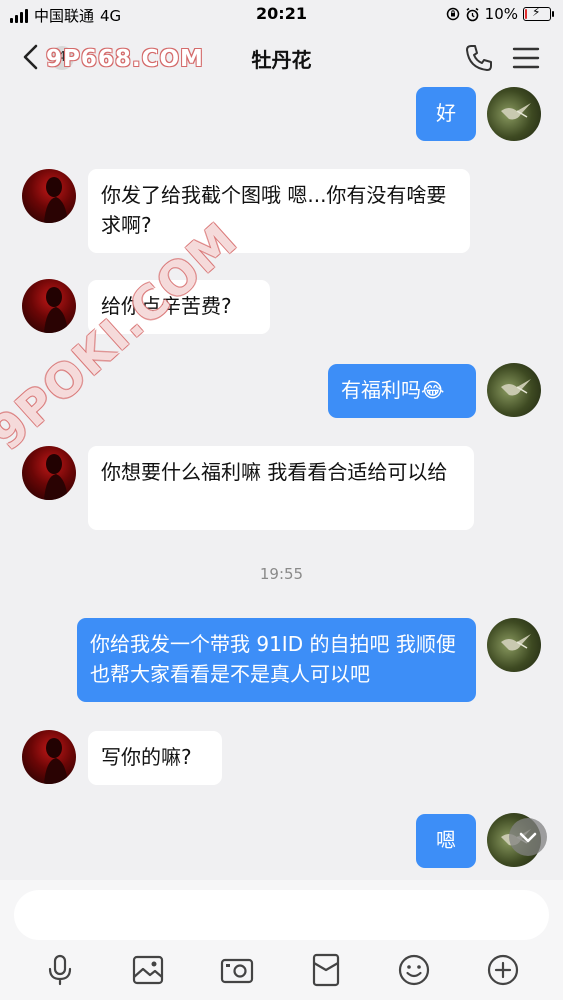 The image size is (563, 1000). I want to click on battery-icon: ⚡, so click(538, 13).